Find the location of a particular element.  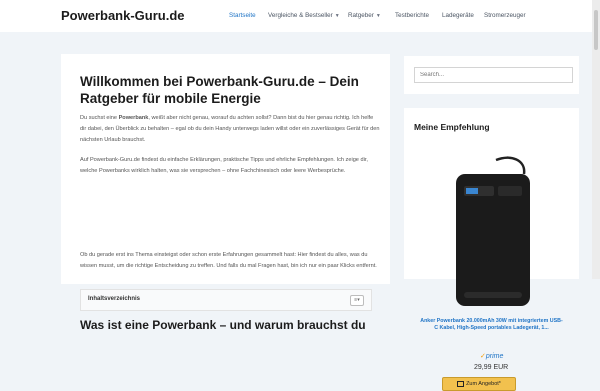

buy-button: Zum Angebot* is located at coordinates (479, 384).